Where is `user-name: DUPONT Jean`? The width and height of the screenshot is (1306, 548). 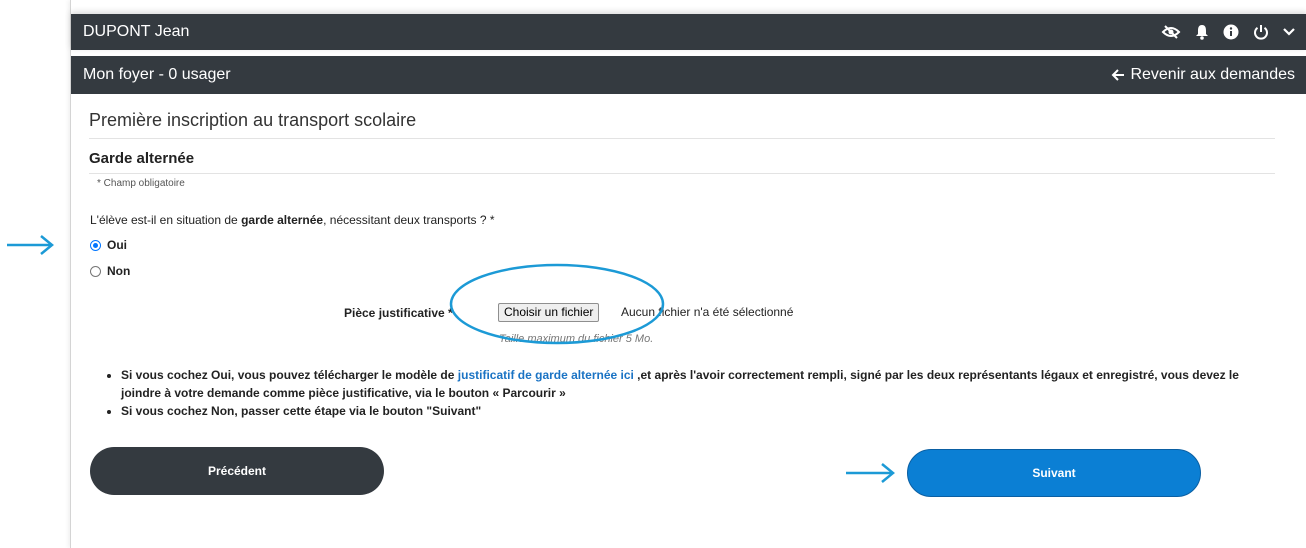 user-name: DUPONT Jean is located at coordinates (136, 31).